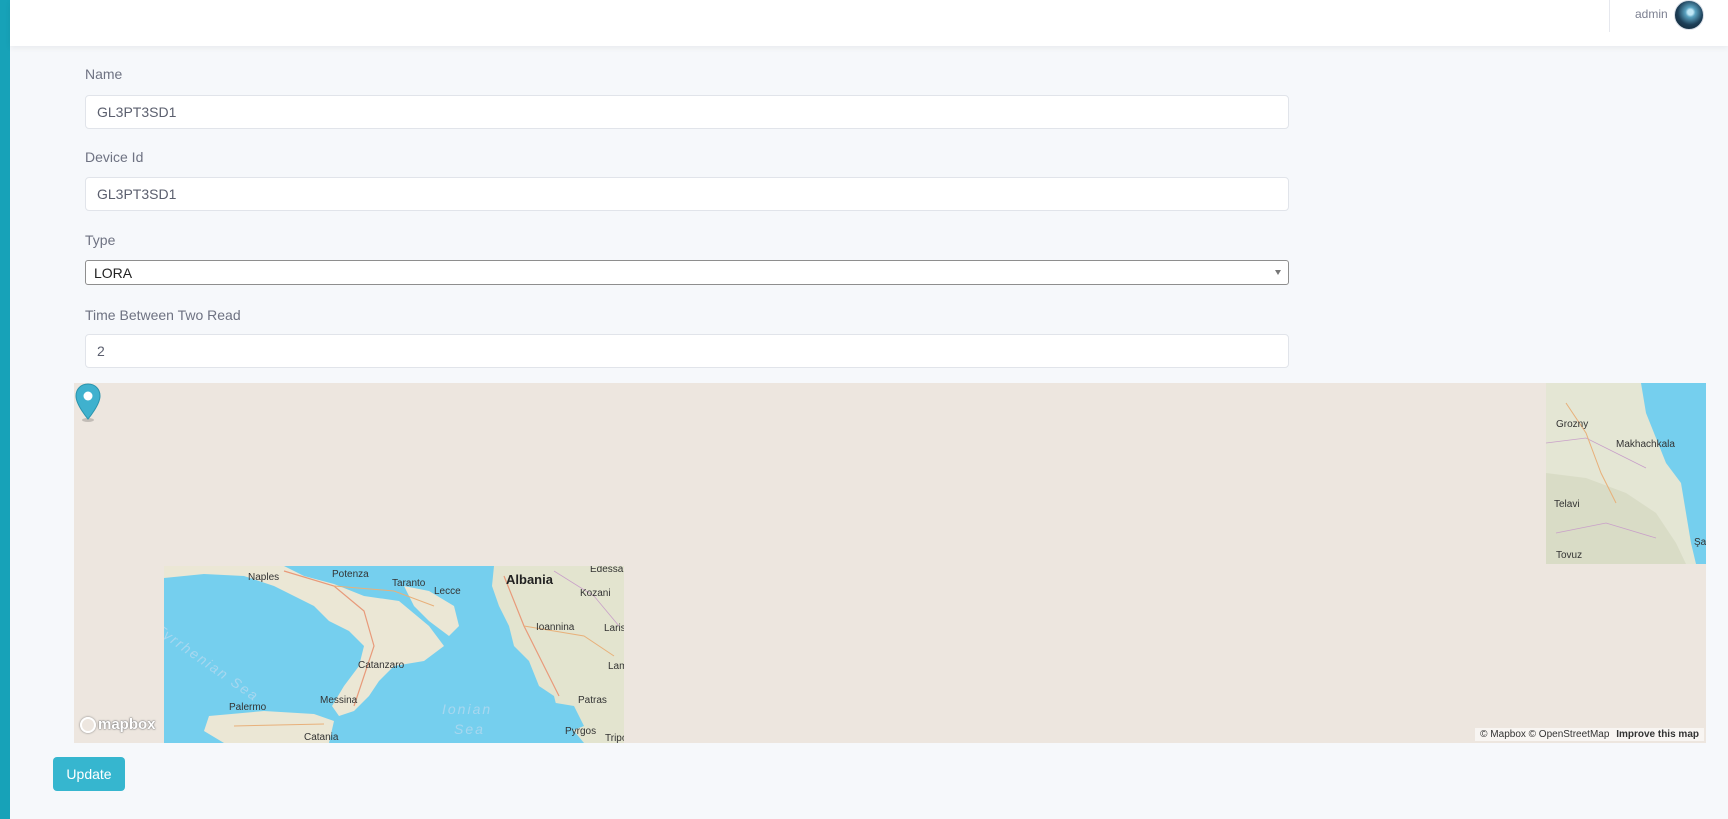 The height and width of the screenshot is (819, 1728). I want to click on device-id-input-value: GL3PT3SD1, so click(137, 194).